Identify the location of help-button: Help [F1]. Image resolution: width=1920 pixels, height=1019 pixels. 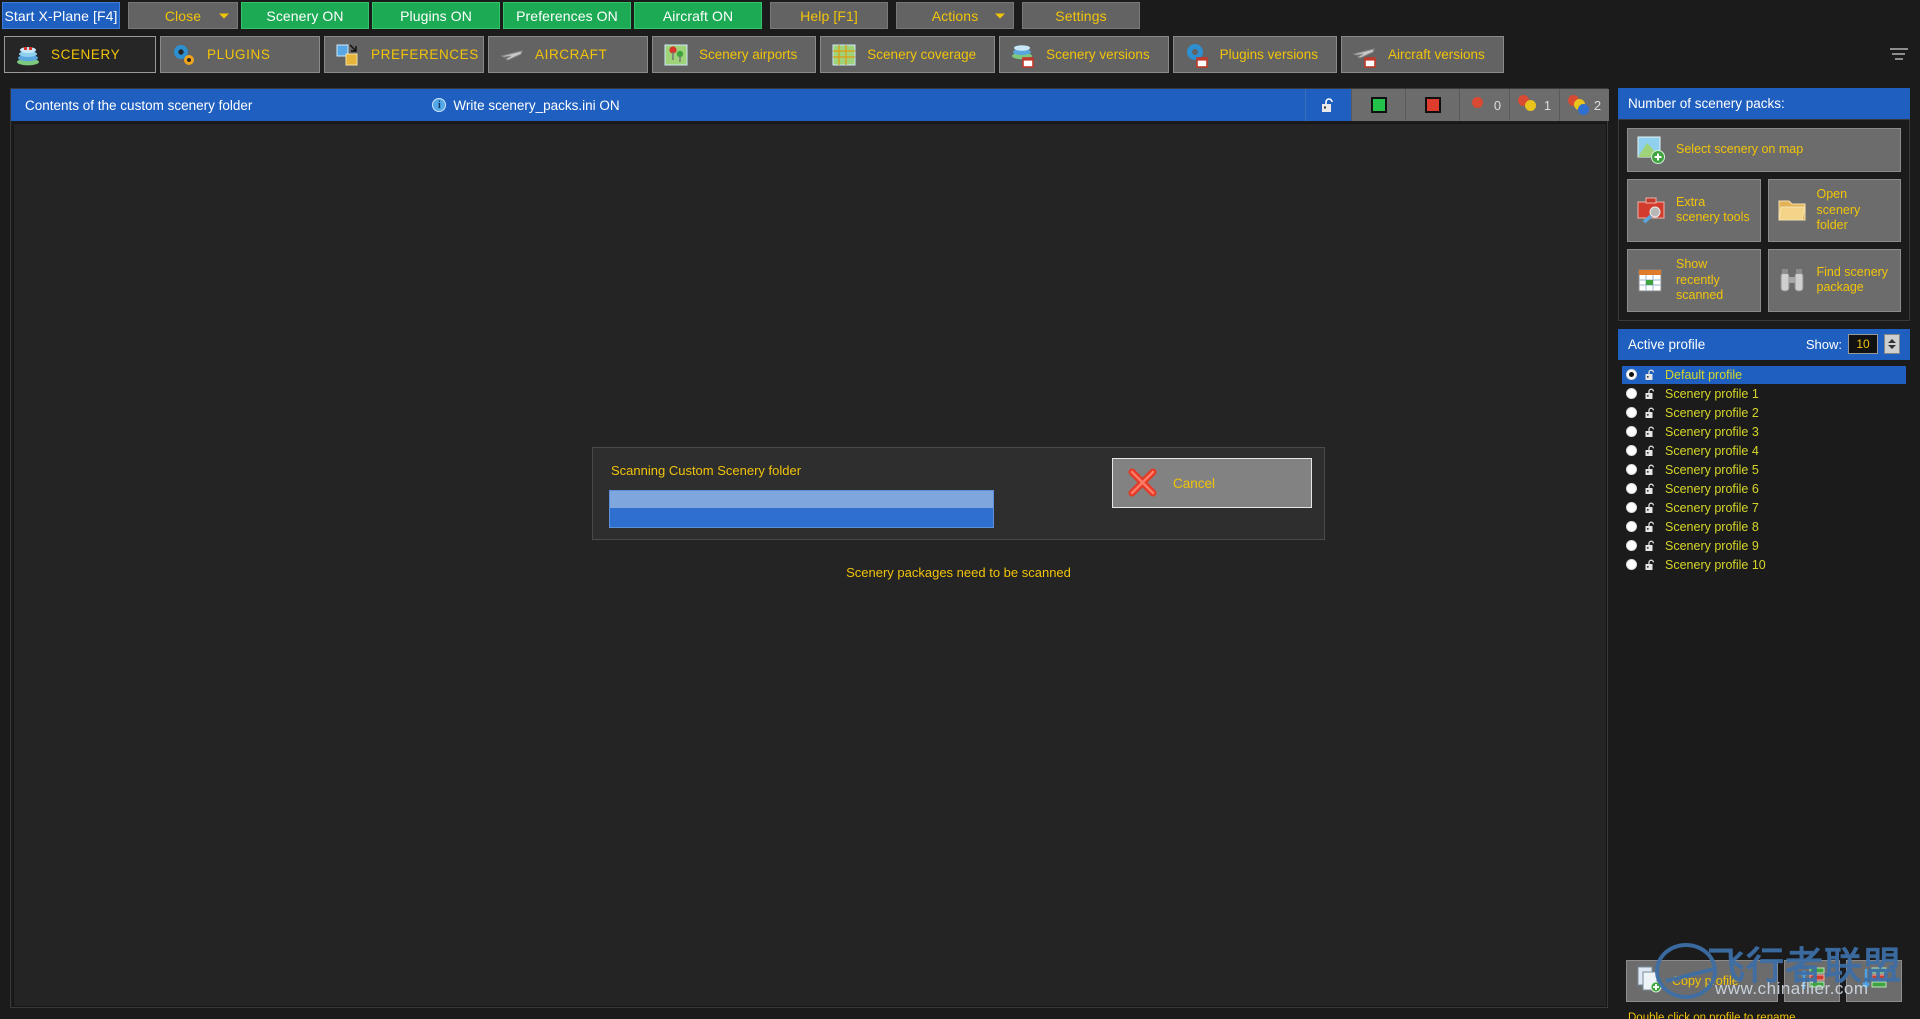
(829, 15).